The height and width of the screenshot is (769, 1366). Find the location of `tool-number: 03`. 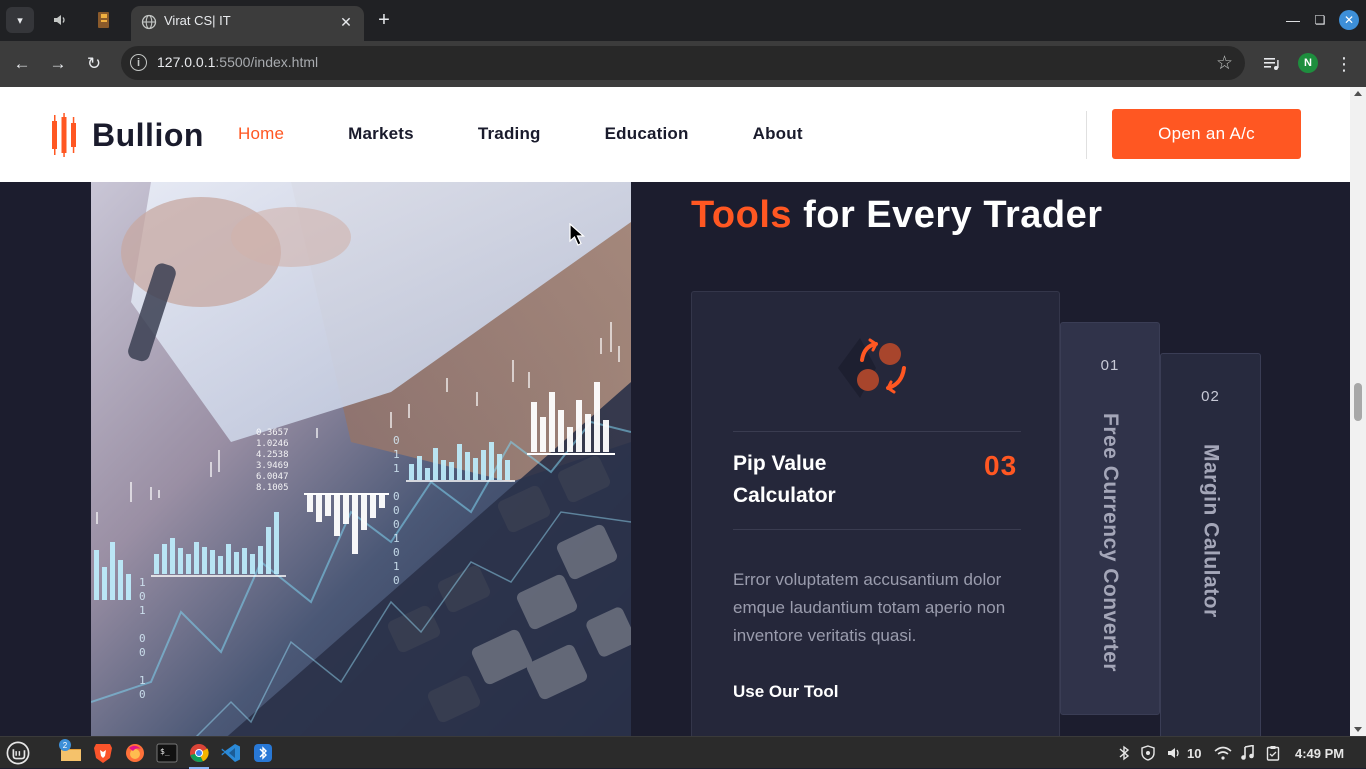

tool-number: 03 is located at coordinates (1001, 465).